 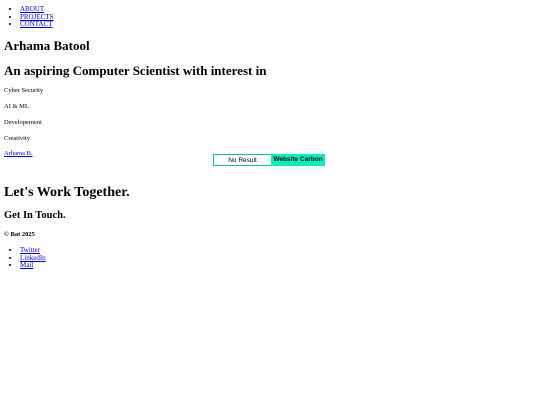 What do you see at coordinates (26, 265) in the screenshot?
I see `mail-link: Mail` at bounding box center [26, 265].